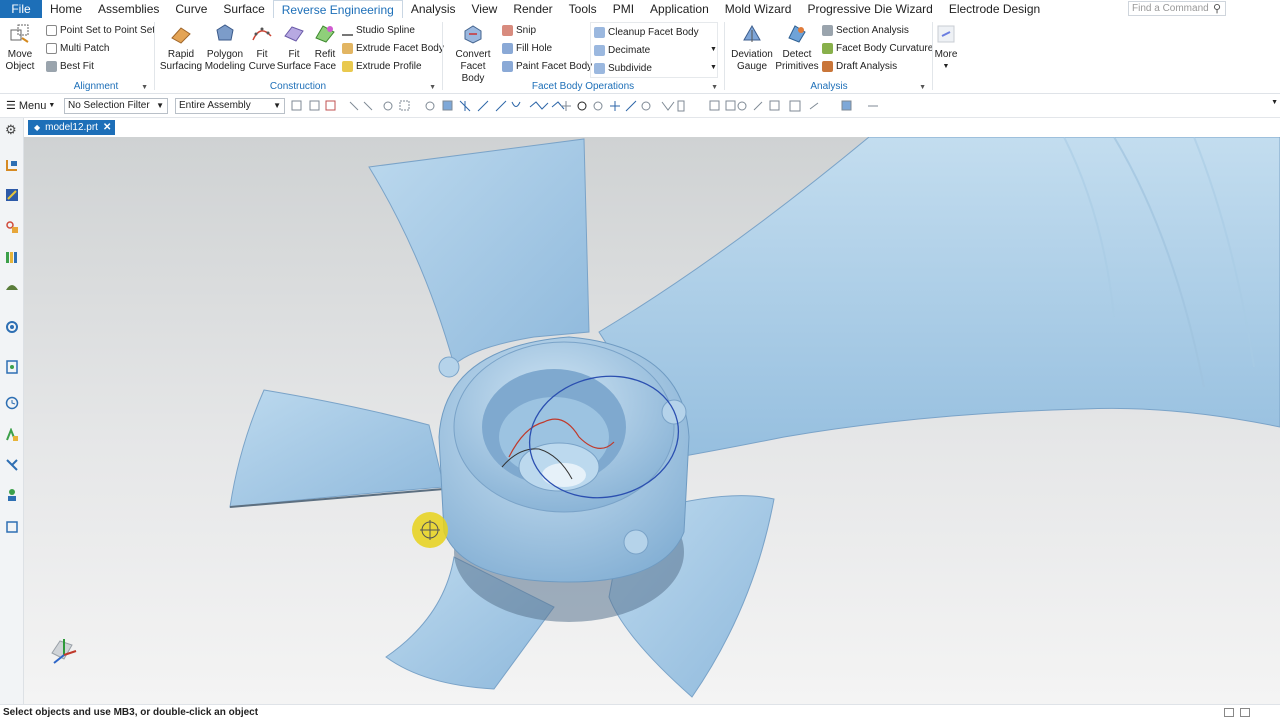 This screenshot has width=1280, height=720. Describe the element at coordinates (31, 106) in the screenshot. I see `menu-button: ☰ Menu ▼` at that location.